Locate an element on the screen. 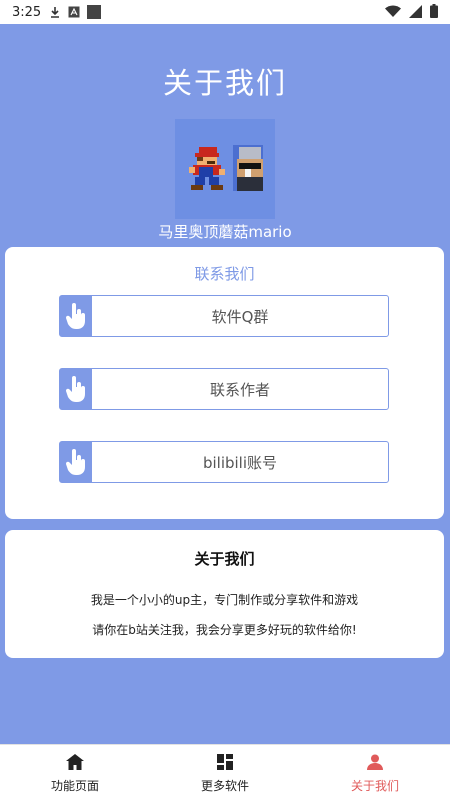 The width and height of the screenshot is (450, 801). status-bar: 3:25 is located at coordinates (225, 12).